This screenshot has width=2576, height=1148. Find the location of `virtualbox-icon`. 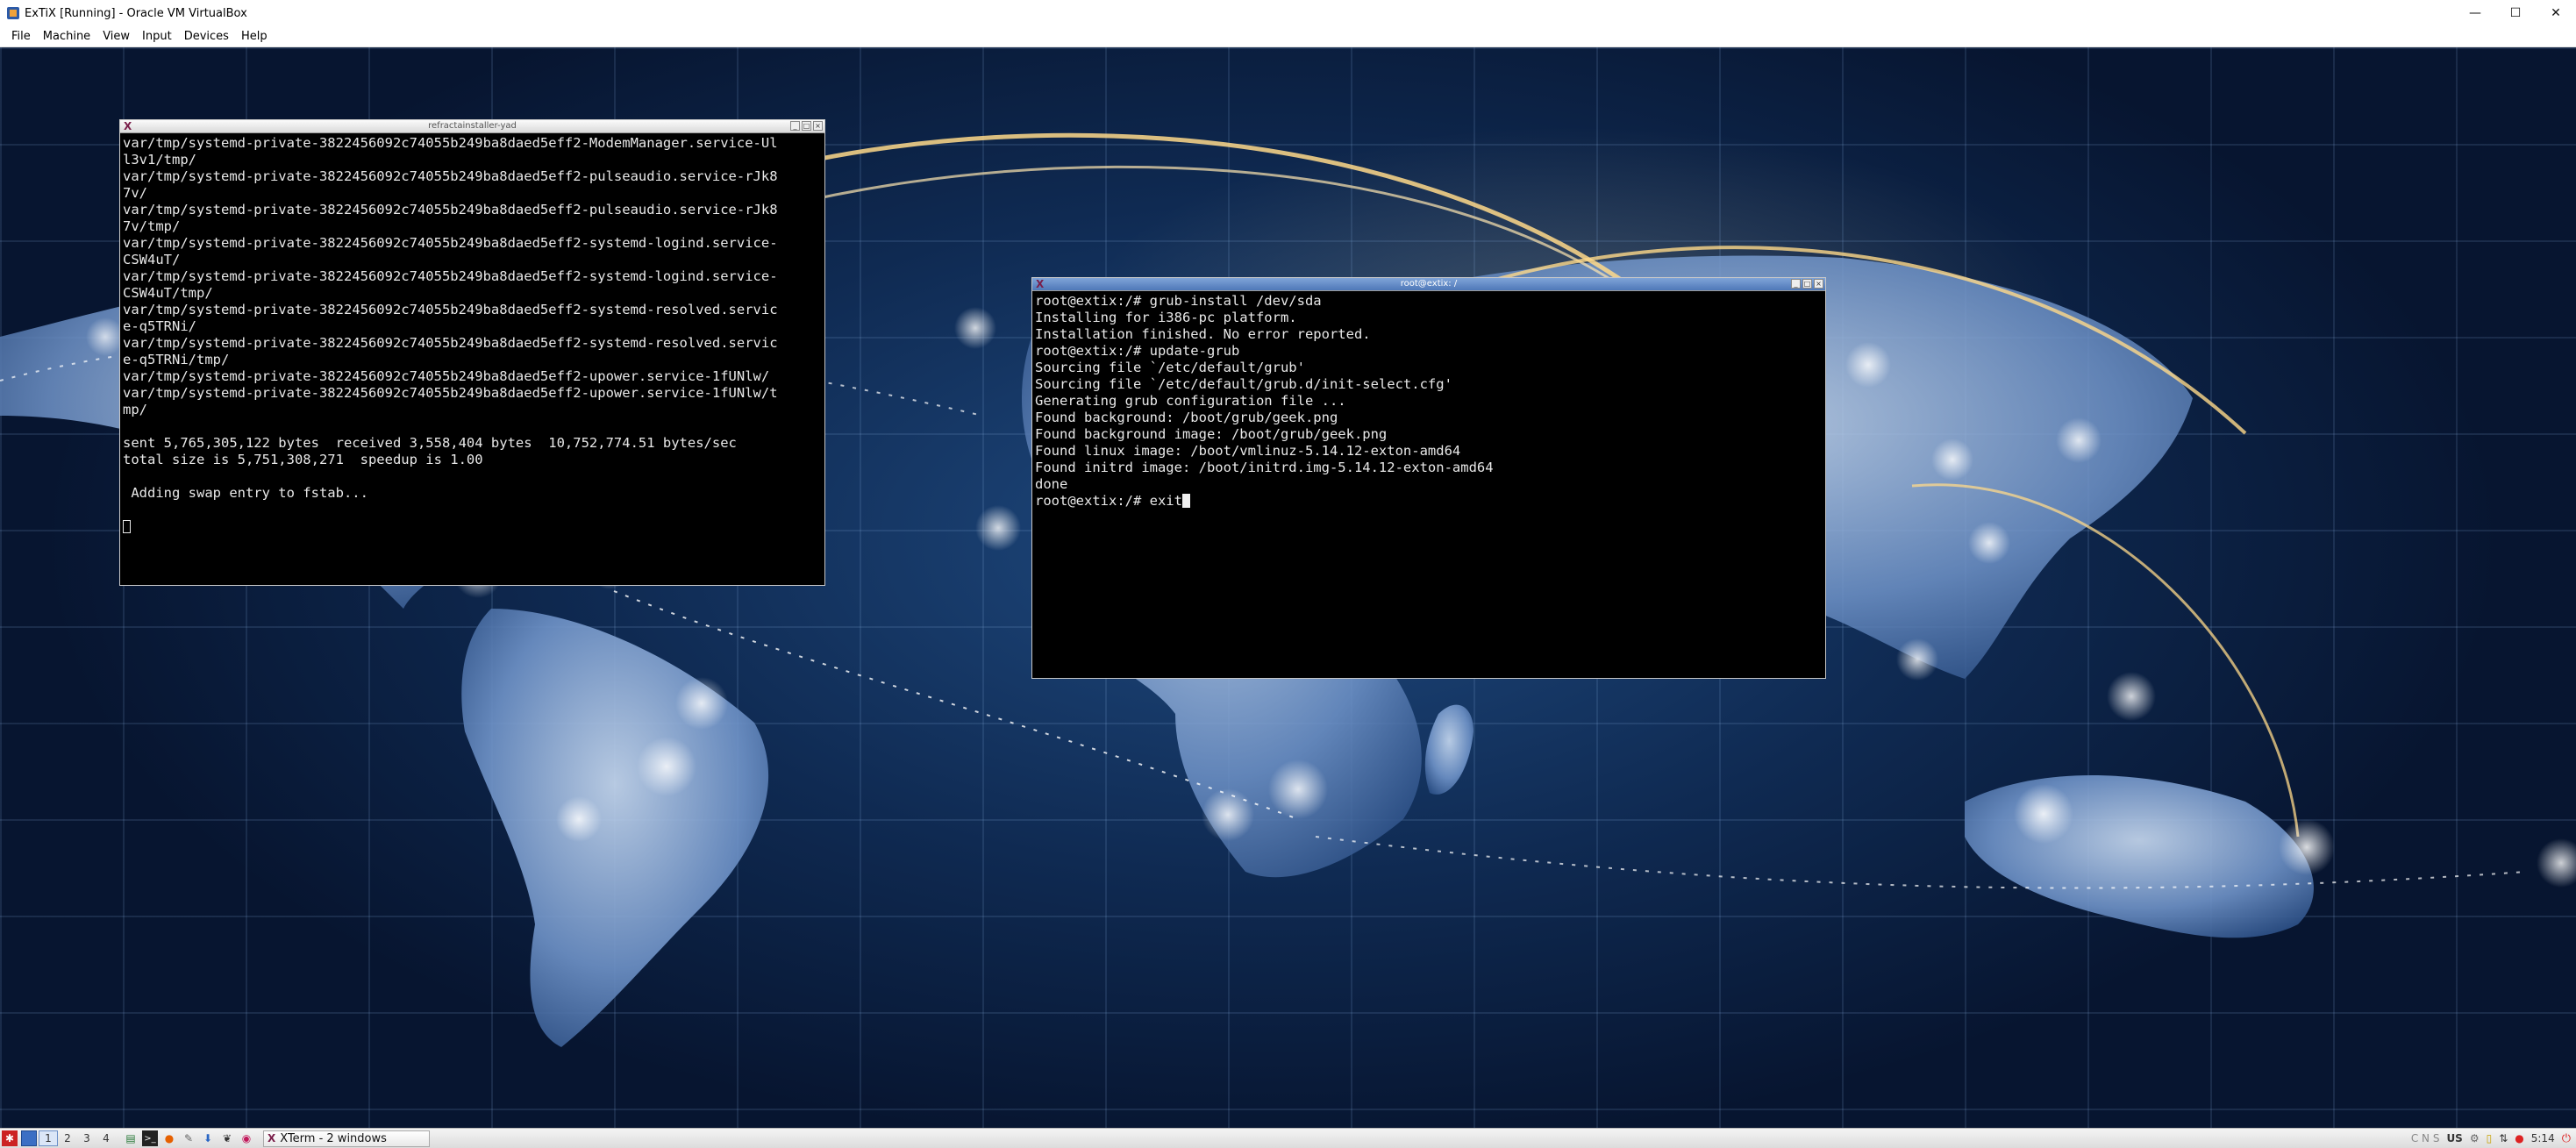

virtualbox-icon is located at coordinates (13, 13).